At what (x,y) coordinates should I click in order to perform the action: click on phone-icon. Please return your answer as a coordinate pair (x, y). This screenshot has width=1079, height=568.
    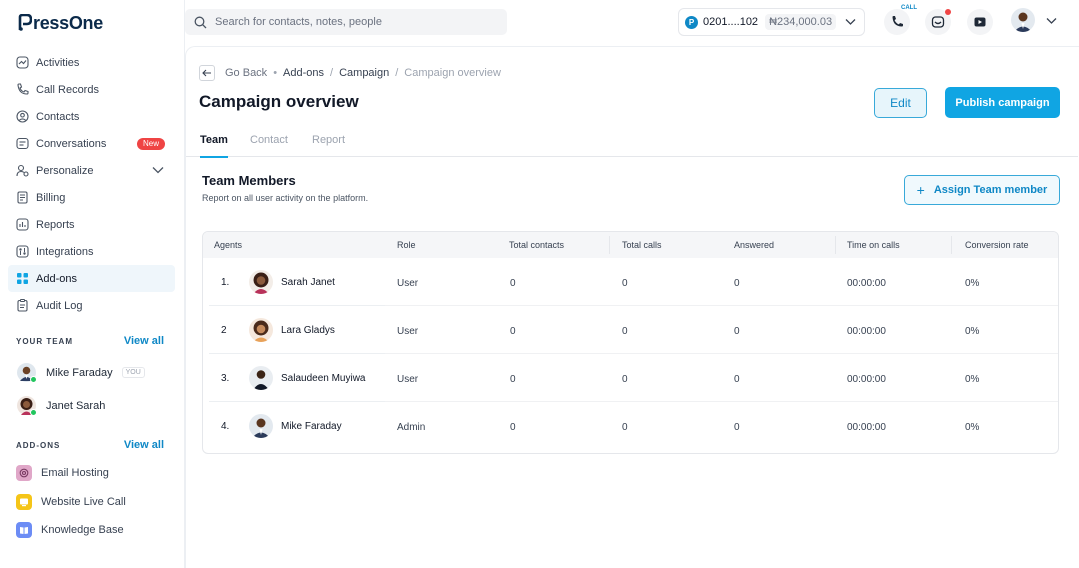
    Looking at the image, I should click on (22, 89).